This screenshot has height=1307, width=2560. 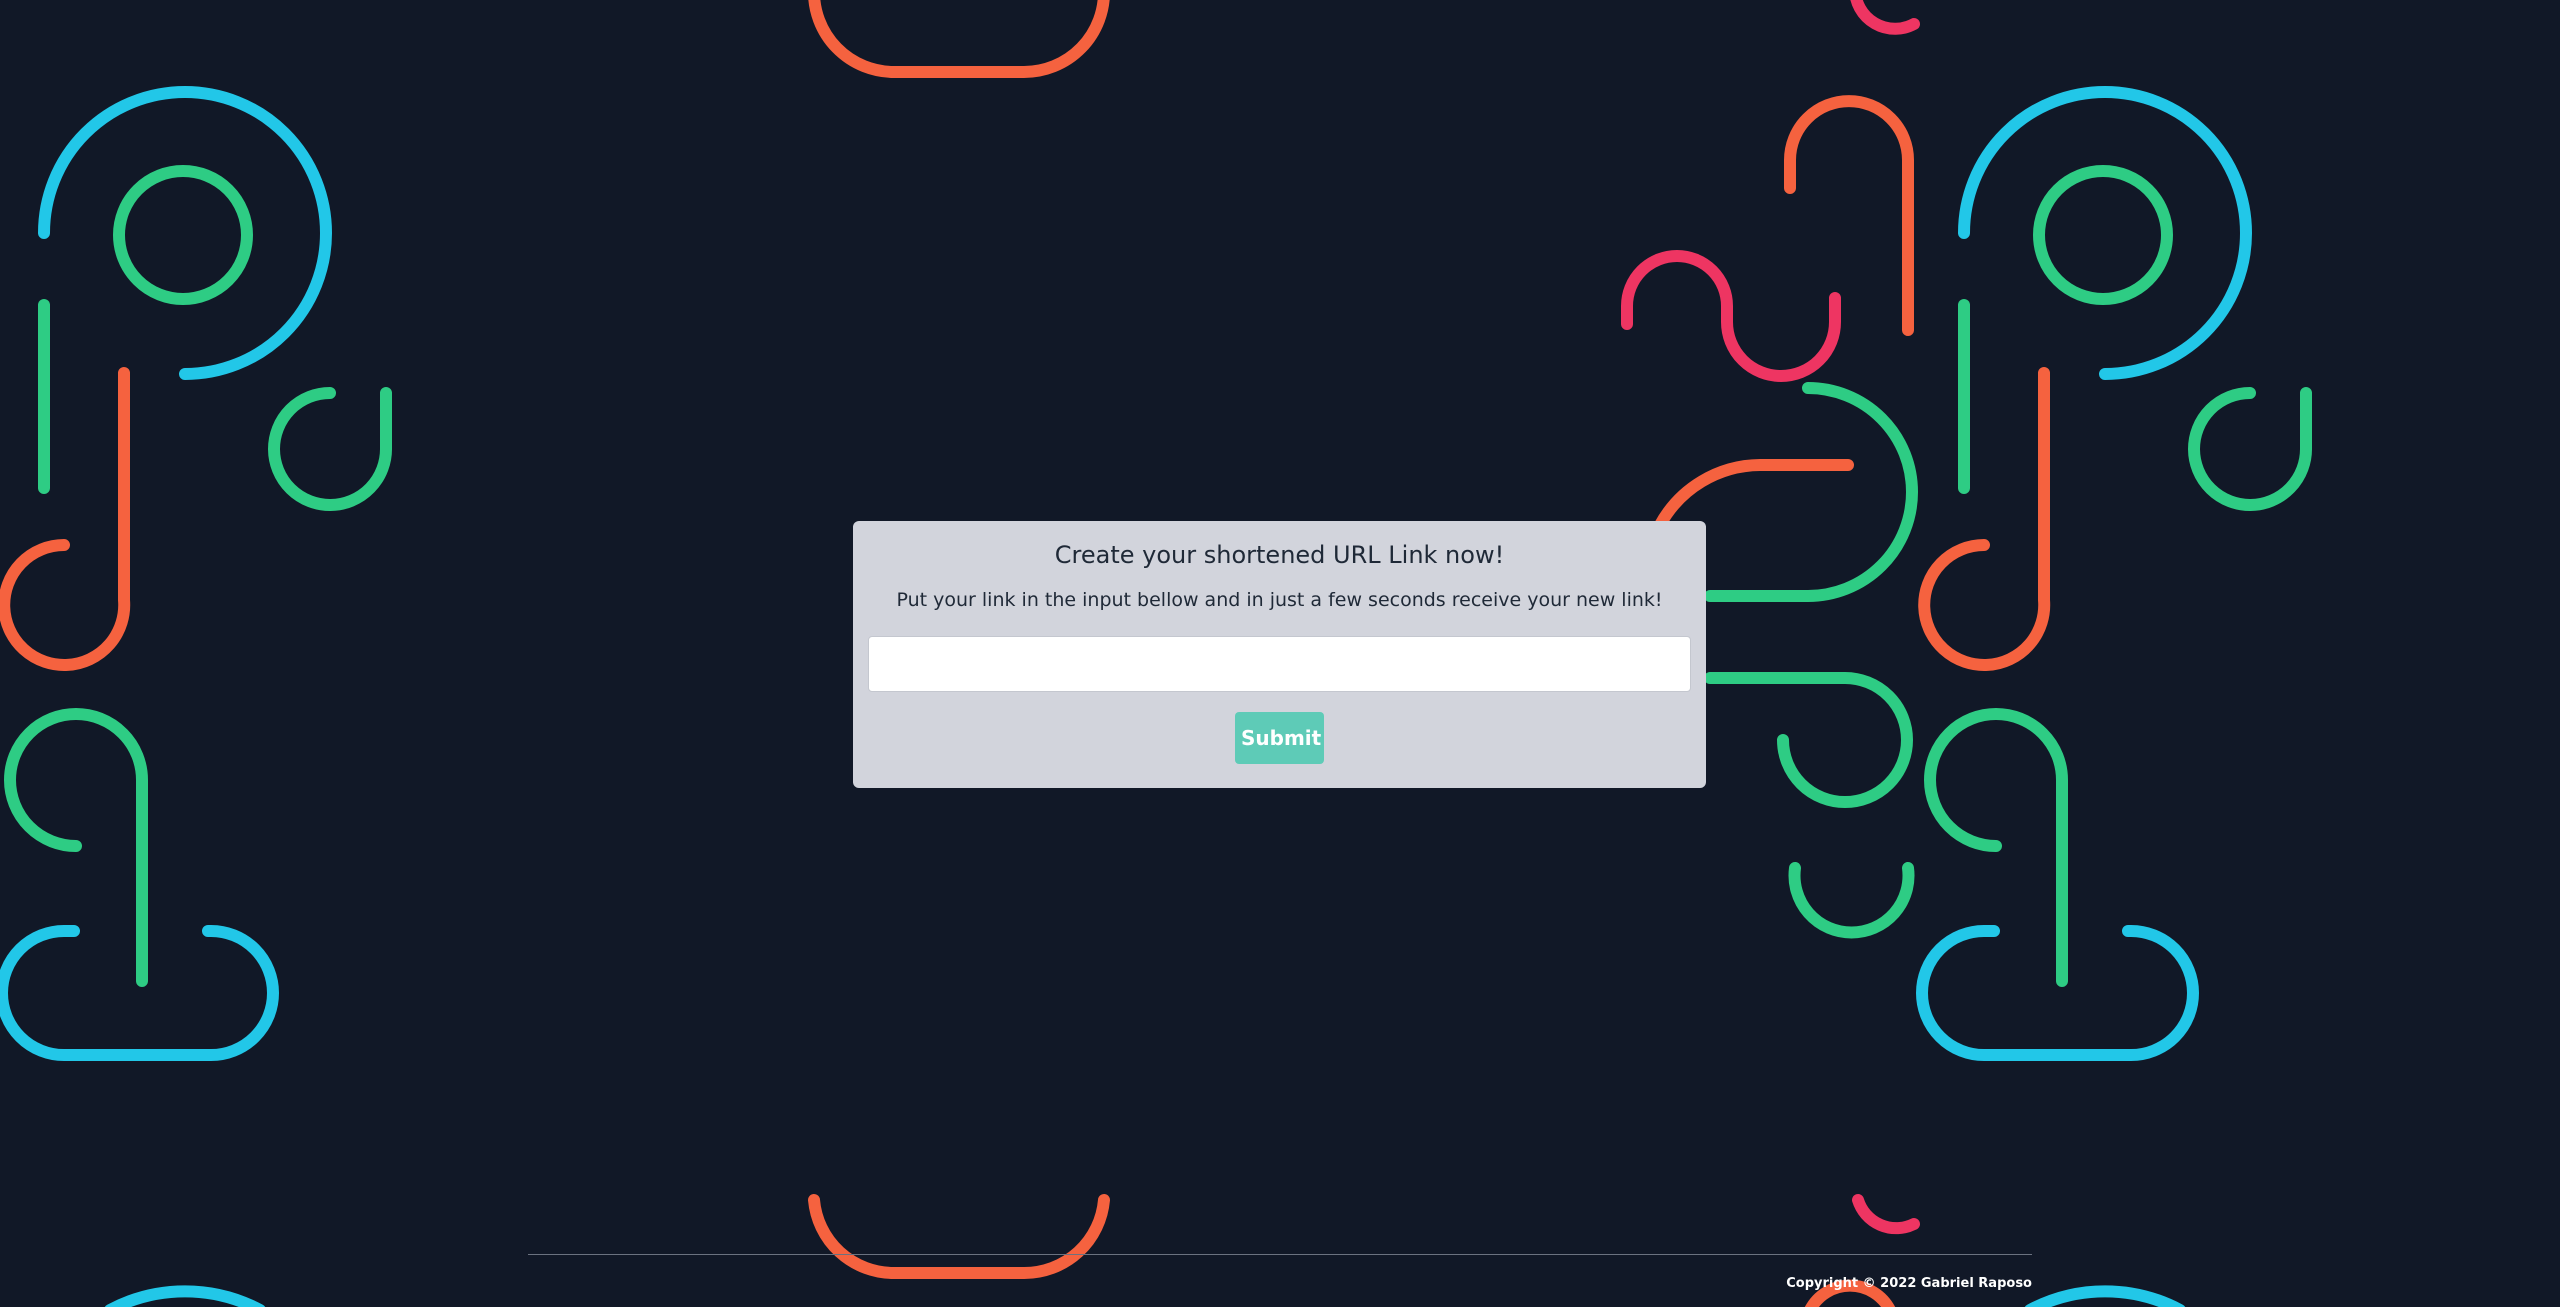 What do you see at coordinates (1754, 495) in the screenshot?
I see `pattern-orange-arc` at bounding box center [1754, 495].